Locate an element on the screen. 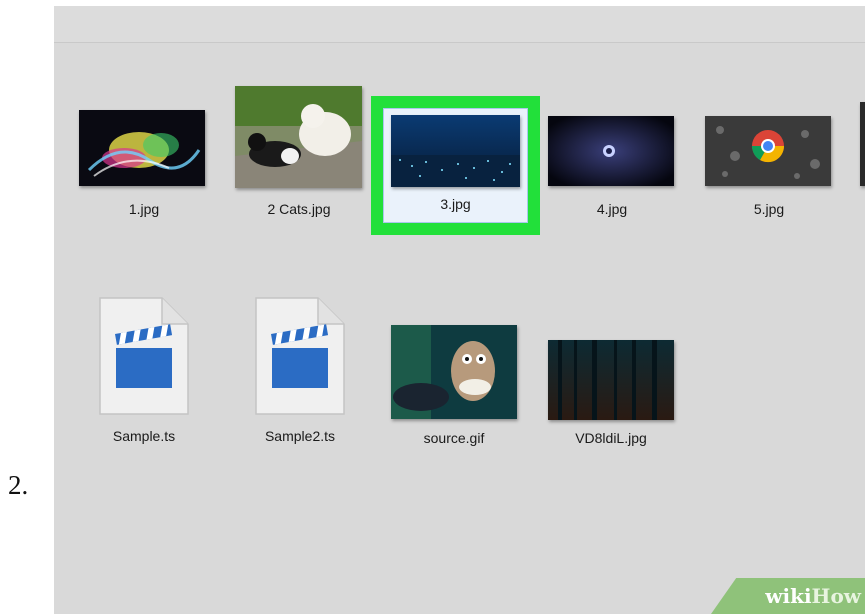  watermark-how: How is located at coordinates (836, 596).